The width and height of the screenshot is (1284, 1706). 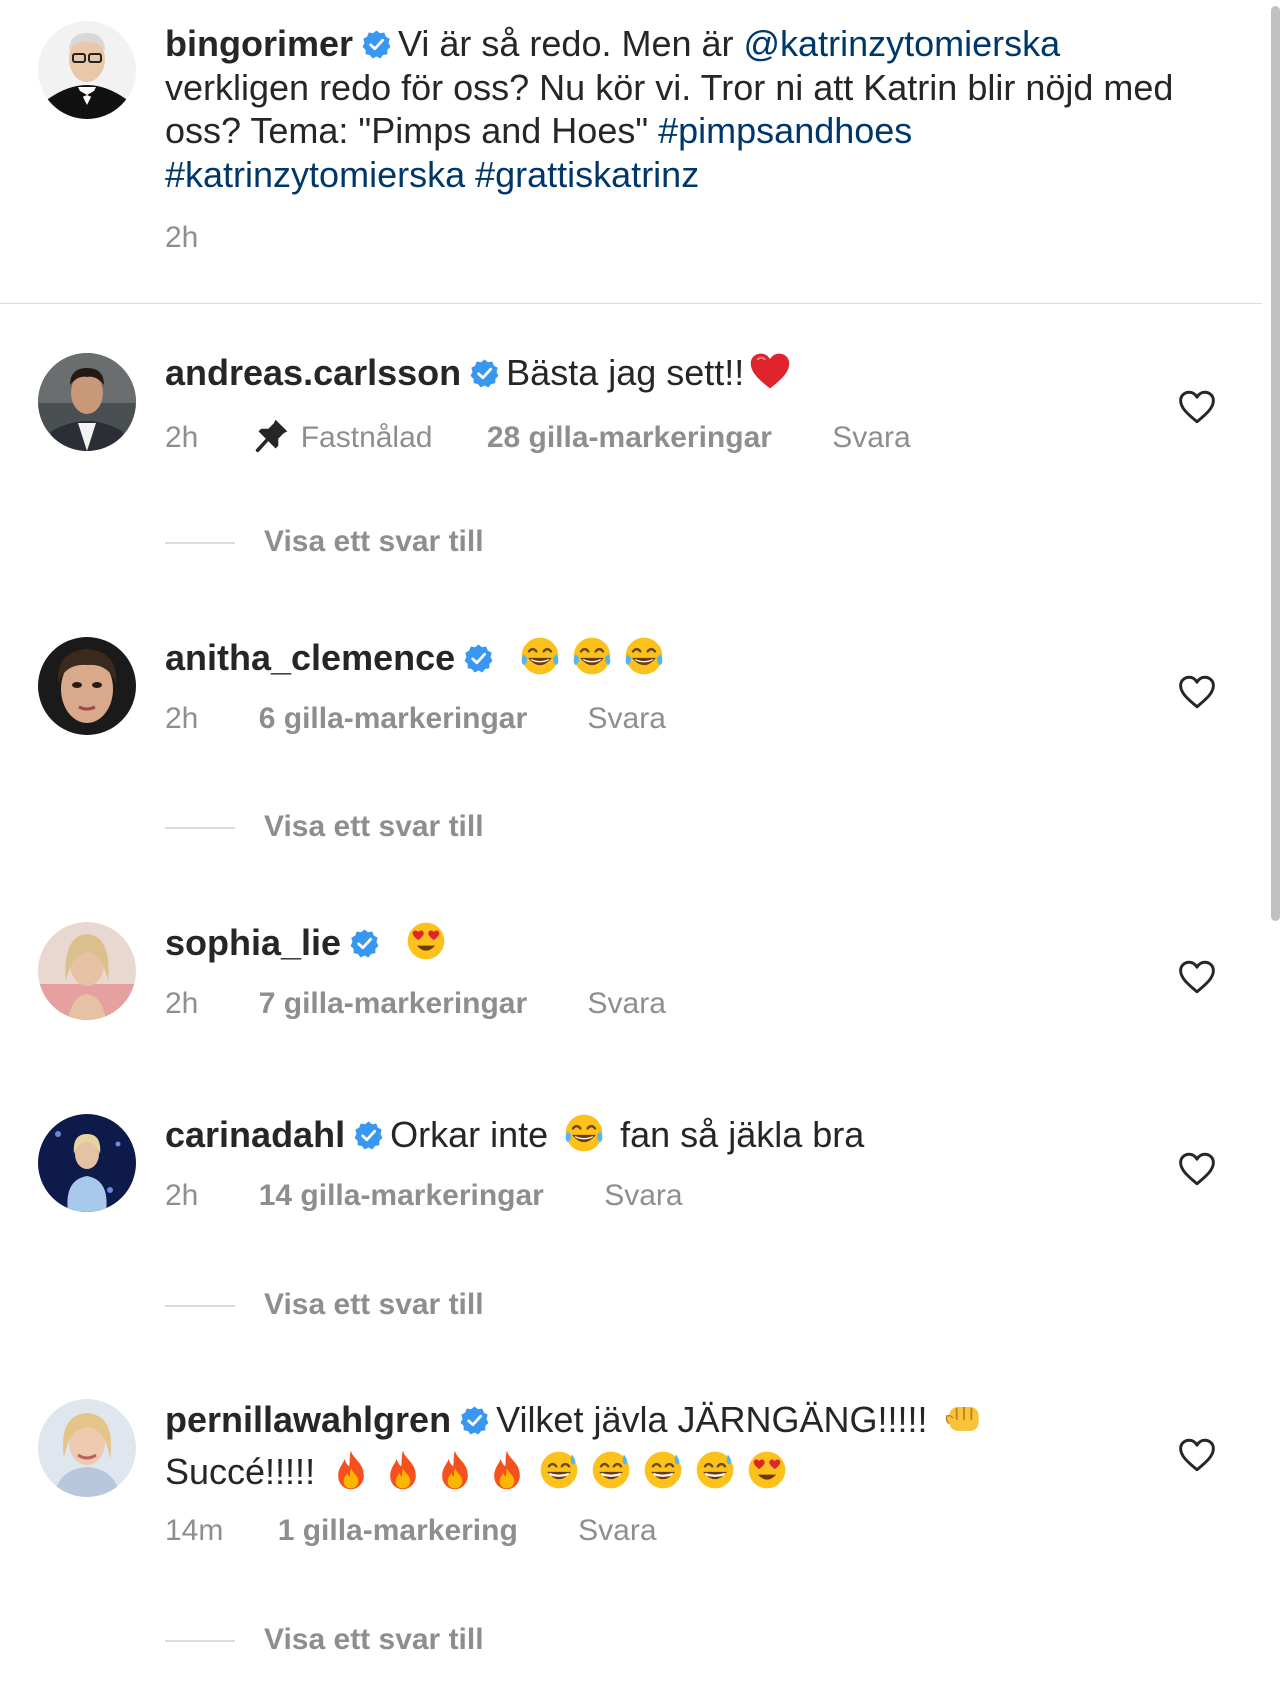 I want to click on likes-count: 14 gilla-markeringar, so click(x=401, y=1196).